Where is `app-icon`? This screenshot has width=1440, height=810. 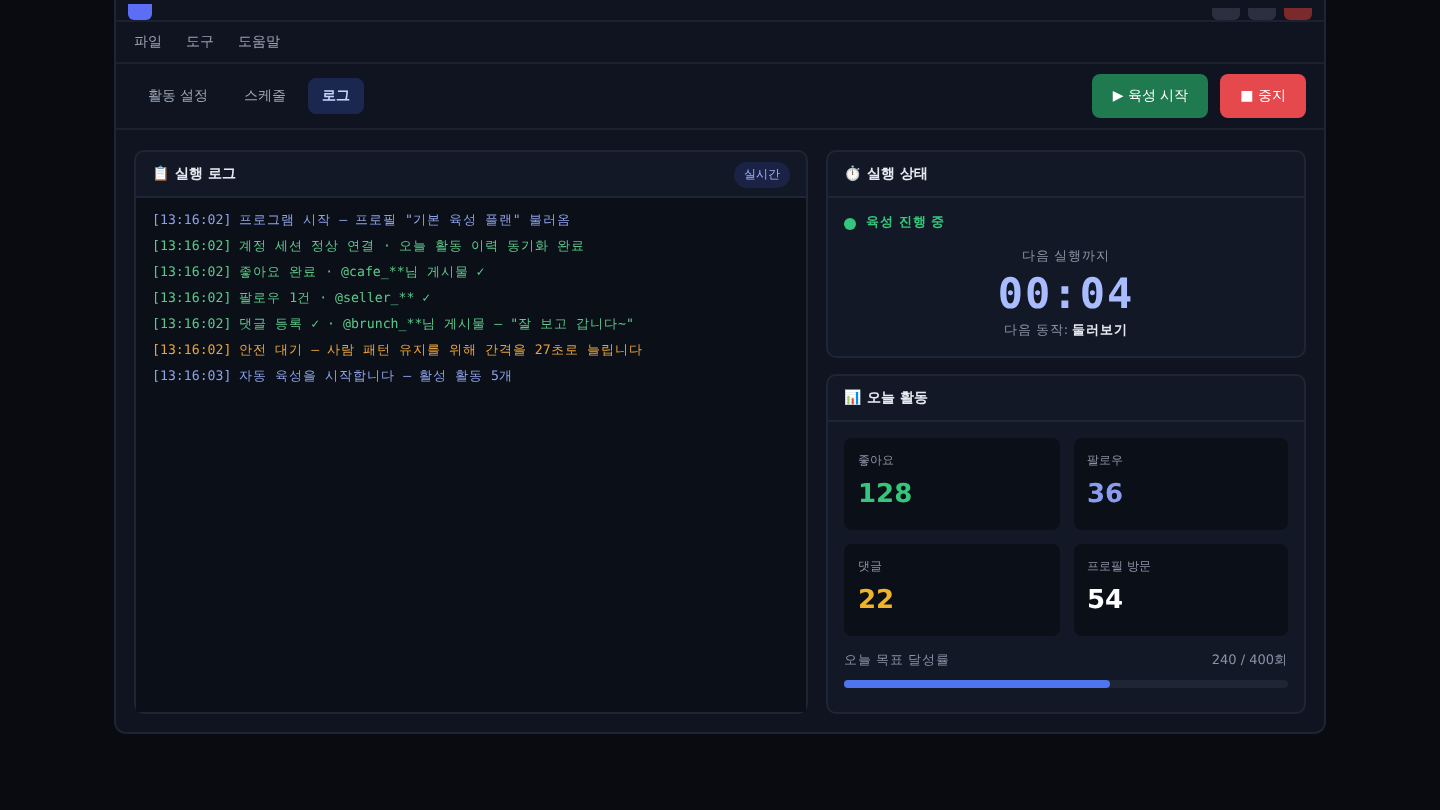
app-icon is located at coordinates (140, 12).